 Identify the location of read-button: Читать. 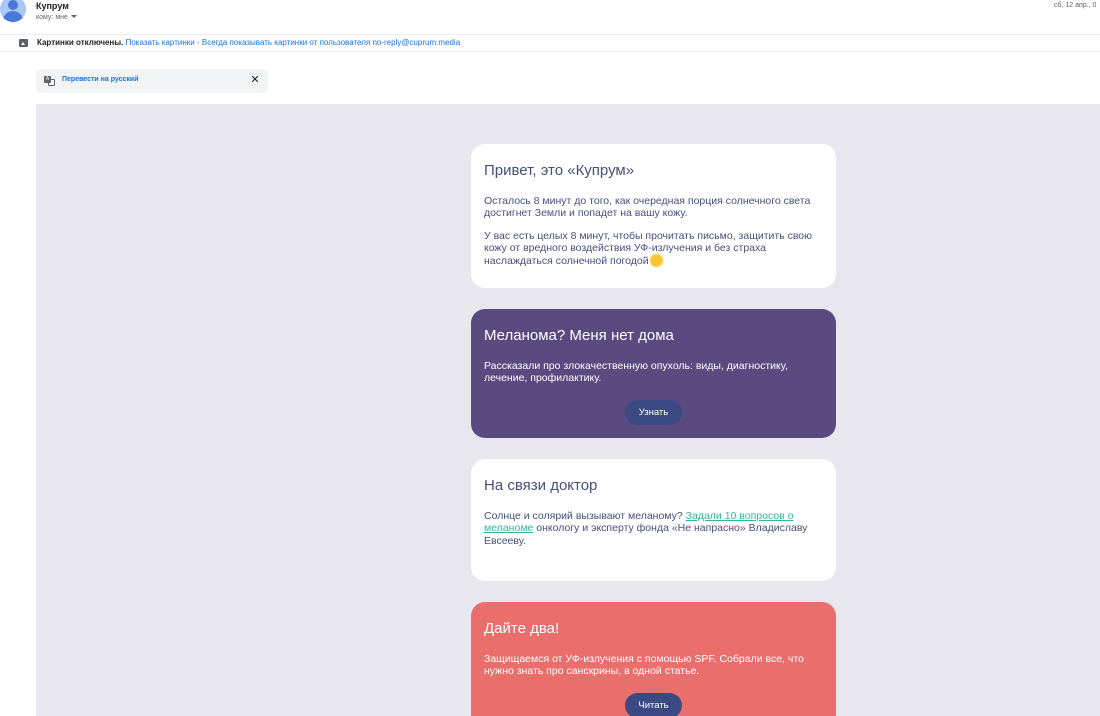
(653, 704).